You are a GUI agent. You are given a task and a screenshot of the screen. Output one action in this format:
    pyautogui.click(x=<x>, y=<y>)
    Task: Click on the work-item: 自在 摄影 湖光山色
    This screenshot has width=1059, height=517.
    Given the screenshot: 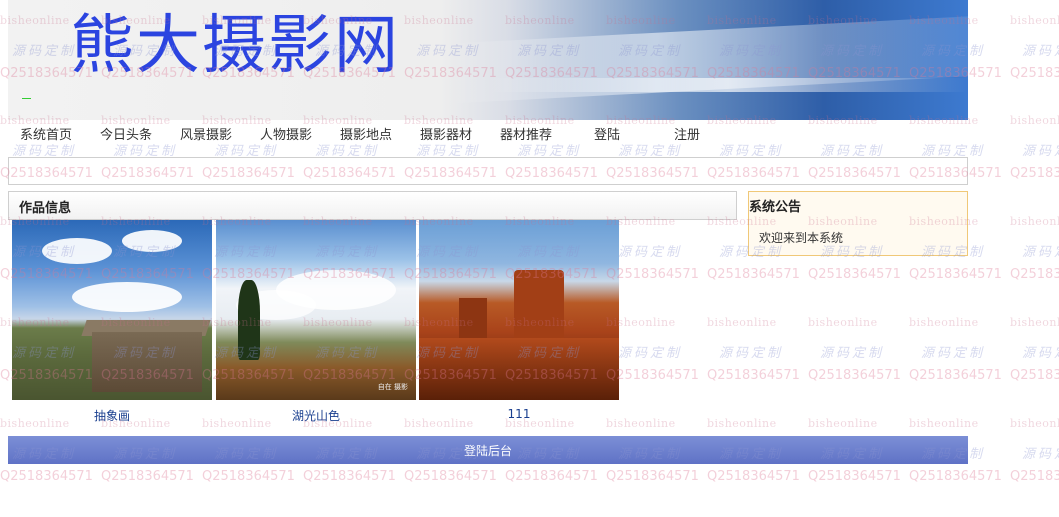 What is the action you would take?
    pyautogui.click(x=316, y=321)
    